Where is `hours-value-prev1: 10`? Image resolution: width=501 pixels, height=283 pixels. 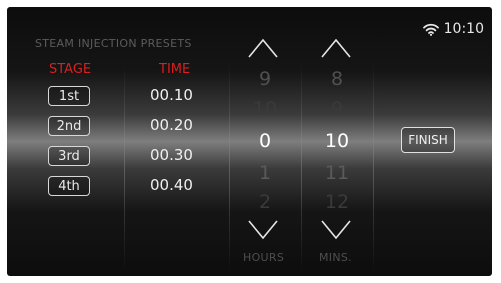
hours-value-prev1: 10 is located at coordinates (265, 109).